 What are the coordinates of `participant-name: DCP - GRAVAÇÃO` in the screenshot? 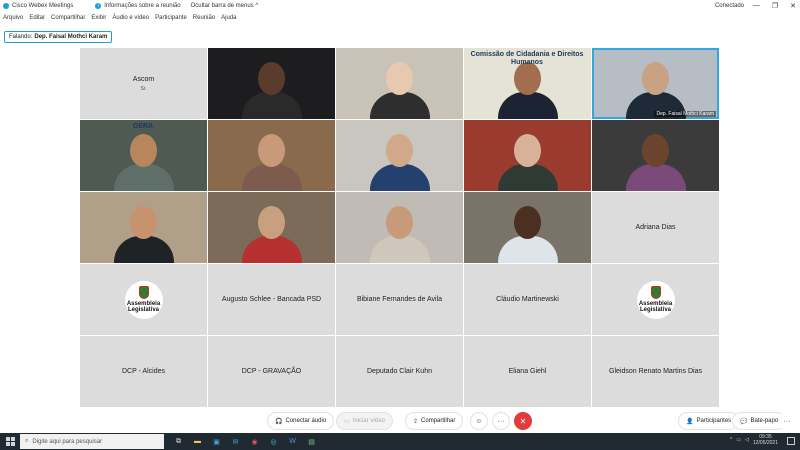 It's located at (271, 371).